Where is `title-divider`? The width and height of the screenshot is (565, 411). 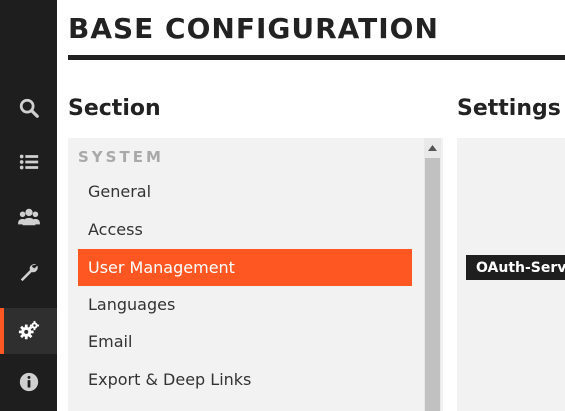
title-divider is located at coordinates (316, 57).